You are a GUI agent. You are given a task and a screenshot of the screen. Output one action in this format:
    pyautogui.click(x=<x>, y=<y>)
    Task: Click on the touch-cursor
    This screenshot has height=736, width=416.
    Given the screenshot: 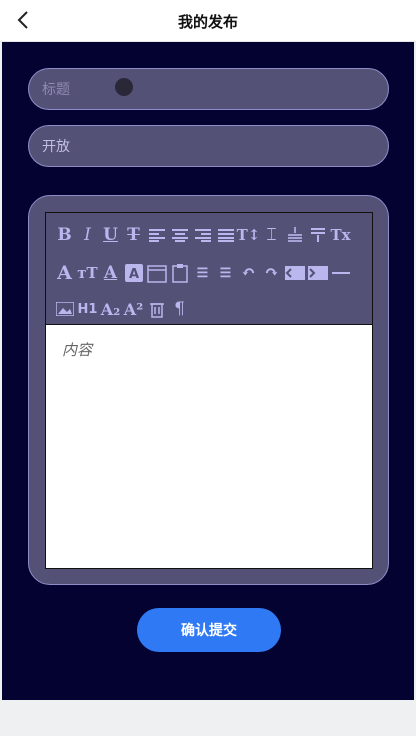 What is the action you would take?
    pyautogui.click(x=124, y=87)
    